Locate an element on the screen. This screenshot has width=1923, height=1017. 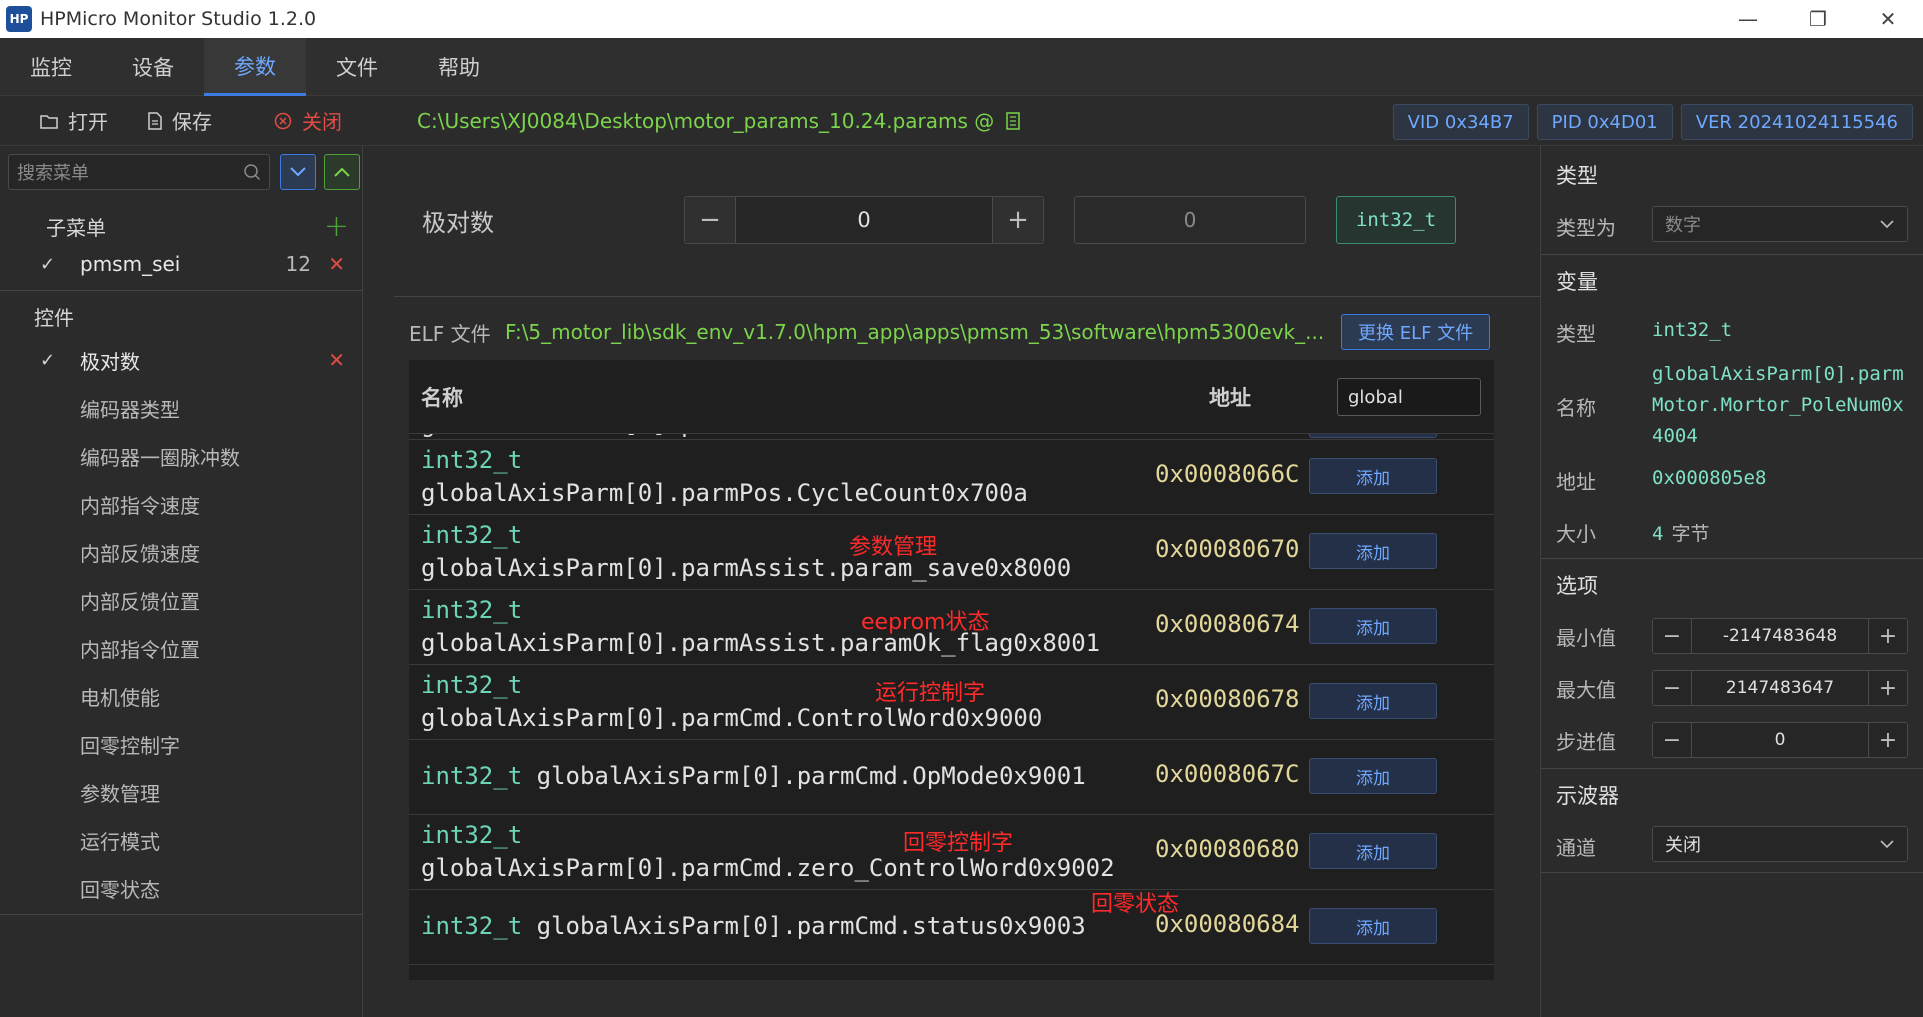
param-readback: 0 is located at coordinates (1190, 220).